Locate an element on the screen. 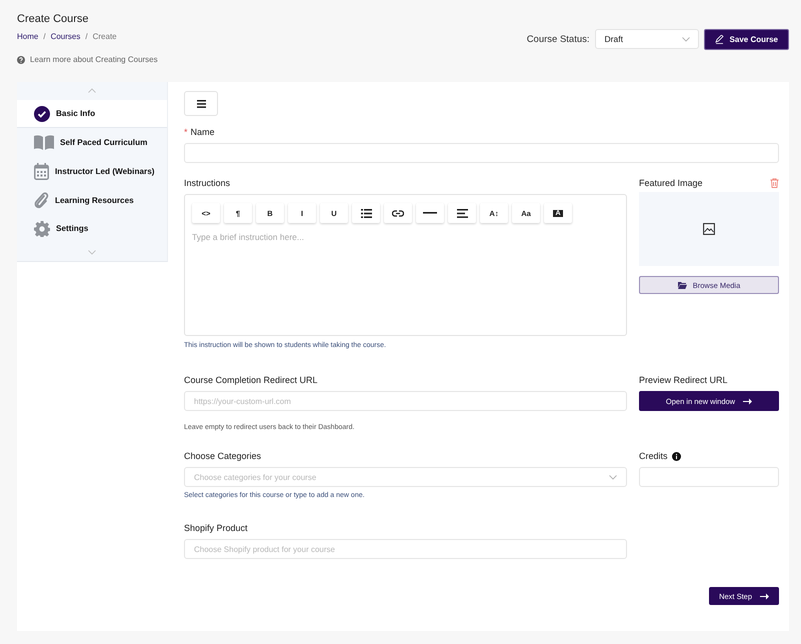 The width and height of the screenshot is (801, 644). sidebar-item: Learning Resources is located at coordinates (92, 200).